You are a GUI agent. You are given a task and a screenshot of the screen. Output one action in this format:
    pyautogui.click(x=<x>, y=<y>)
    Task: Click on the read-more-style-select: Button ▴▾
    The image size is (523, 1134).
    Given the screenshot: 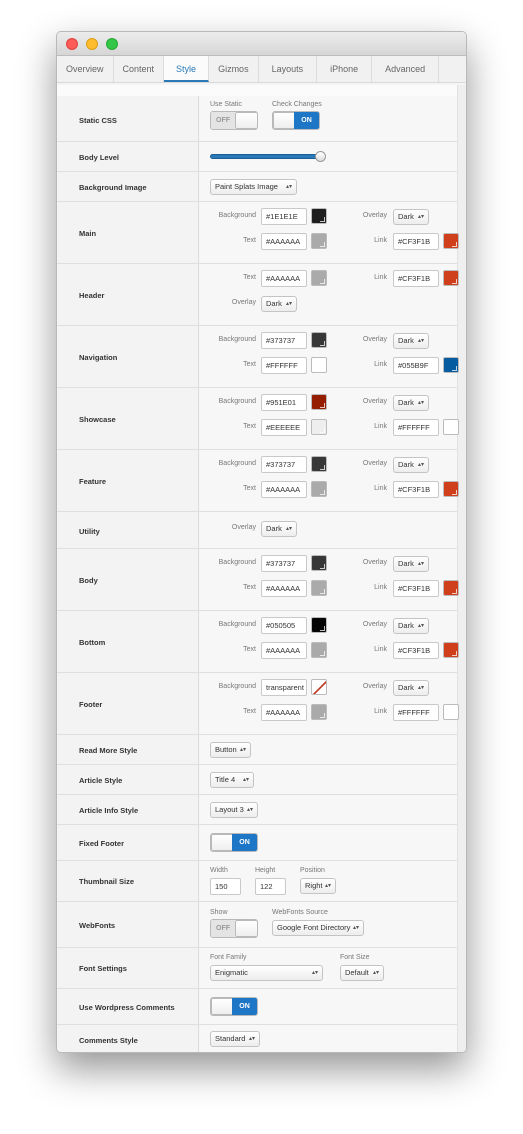 What is the action you would take?
    pyautogui.click(x=230, y=750)
    